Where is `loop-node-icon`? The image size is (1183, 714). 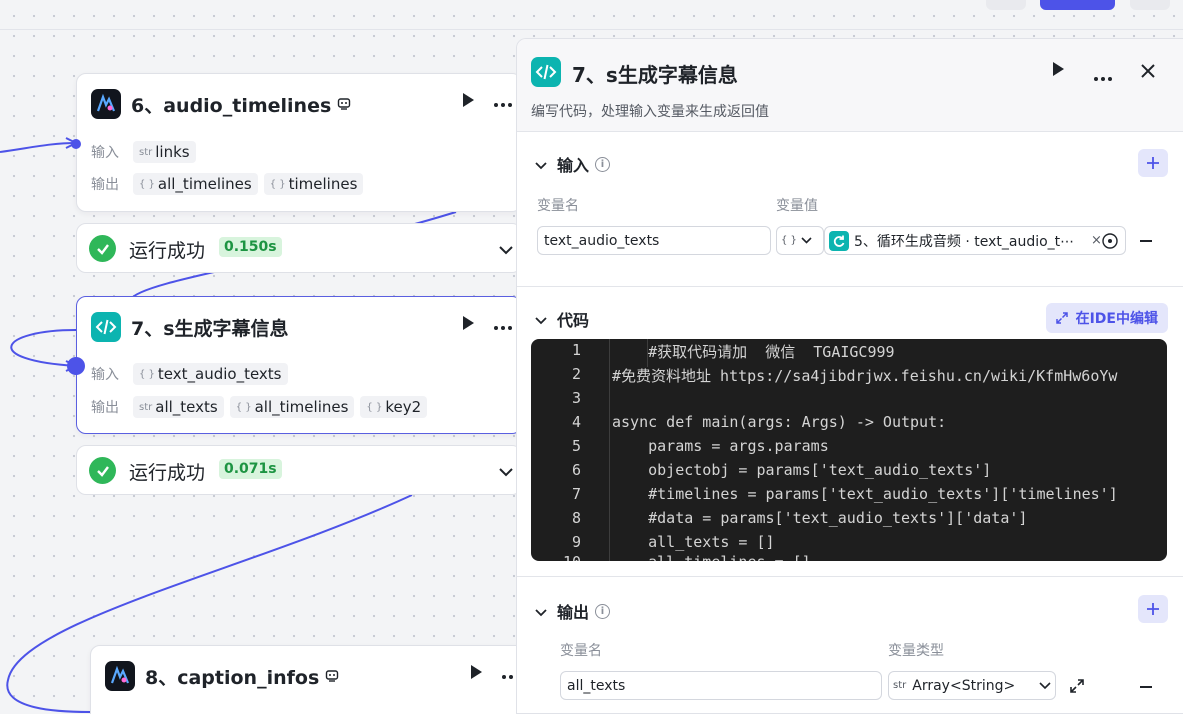
loop-node-icon is located at coordinates (839, 240).